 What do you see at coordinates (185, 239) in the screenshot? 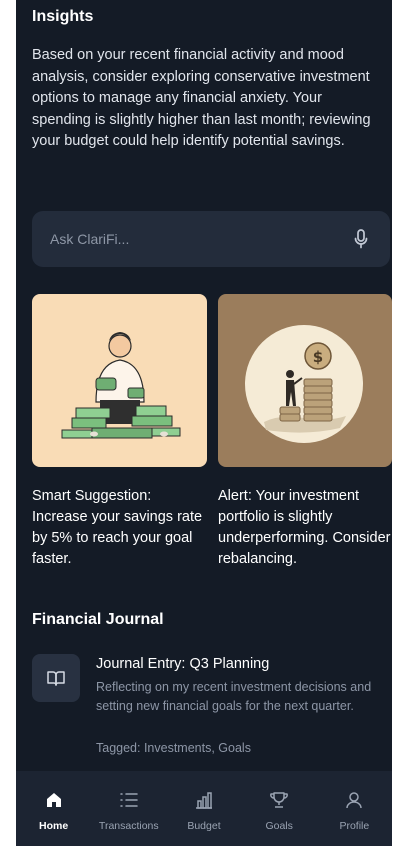
I see `ask-input` at bounding box center [185, 239].